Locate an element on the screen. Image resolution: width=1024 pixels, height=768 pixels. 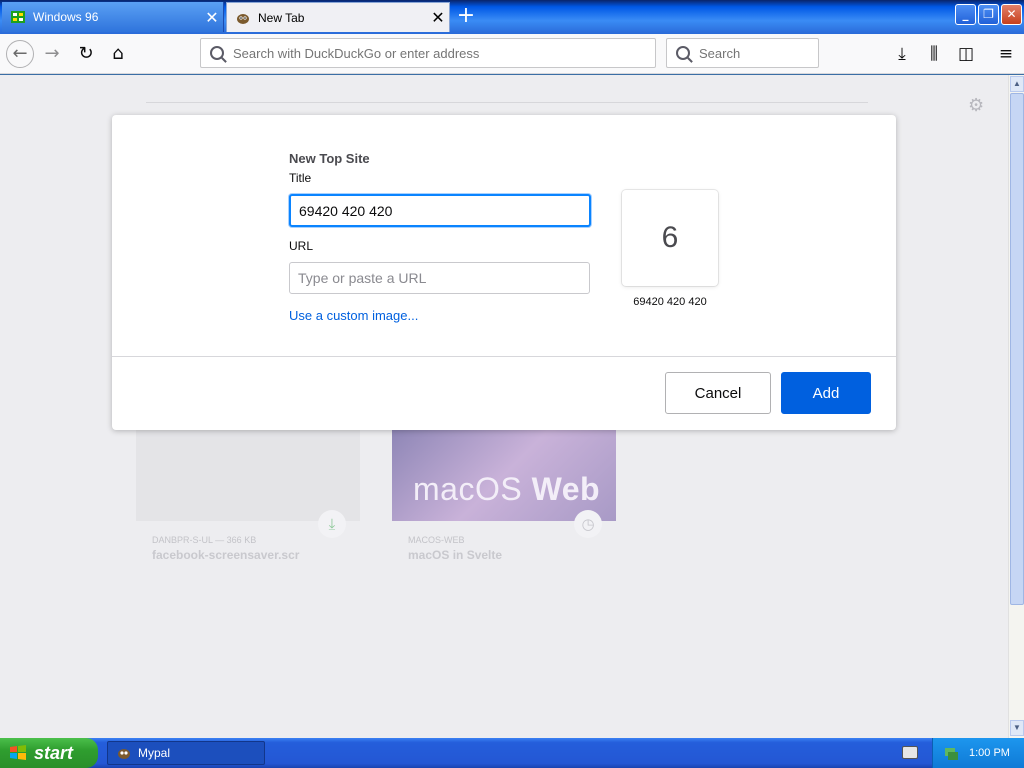
vertical-scrollbar: ▲ ▼ is located at coordinates (1016, 406).